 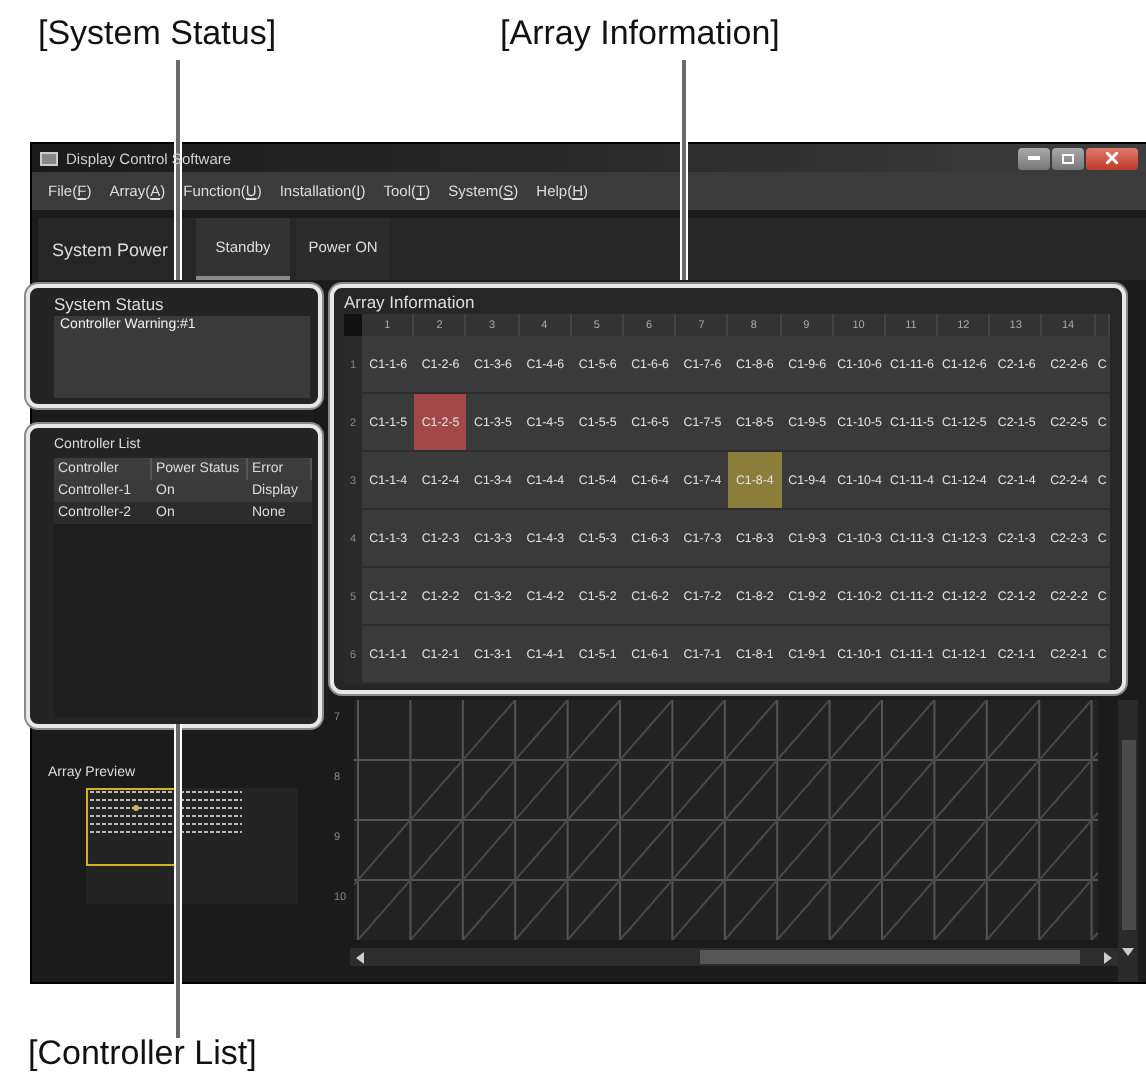 I want to click on panel-title: Array Information, so click(x=410, y=303).